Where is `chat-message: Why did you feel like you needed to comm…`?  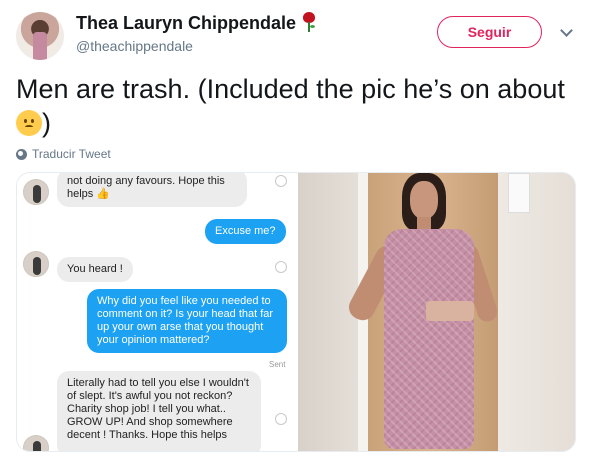 chat-message: Why did you feel like you needed to comm… is located at coordinates (187, 321).